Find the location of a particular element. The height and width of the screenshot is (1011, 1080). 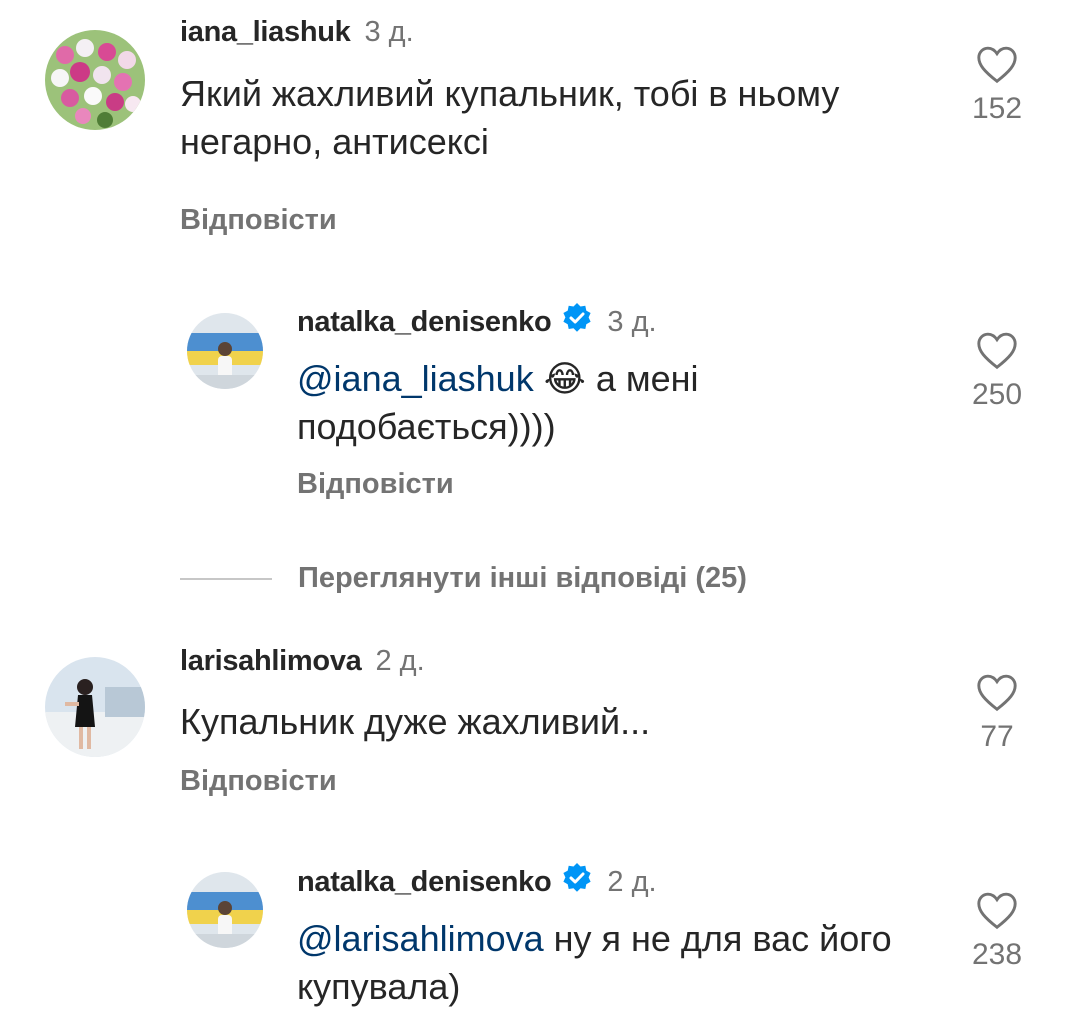

like-button: 152 is located at coordinates (997, 85).